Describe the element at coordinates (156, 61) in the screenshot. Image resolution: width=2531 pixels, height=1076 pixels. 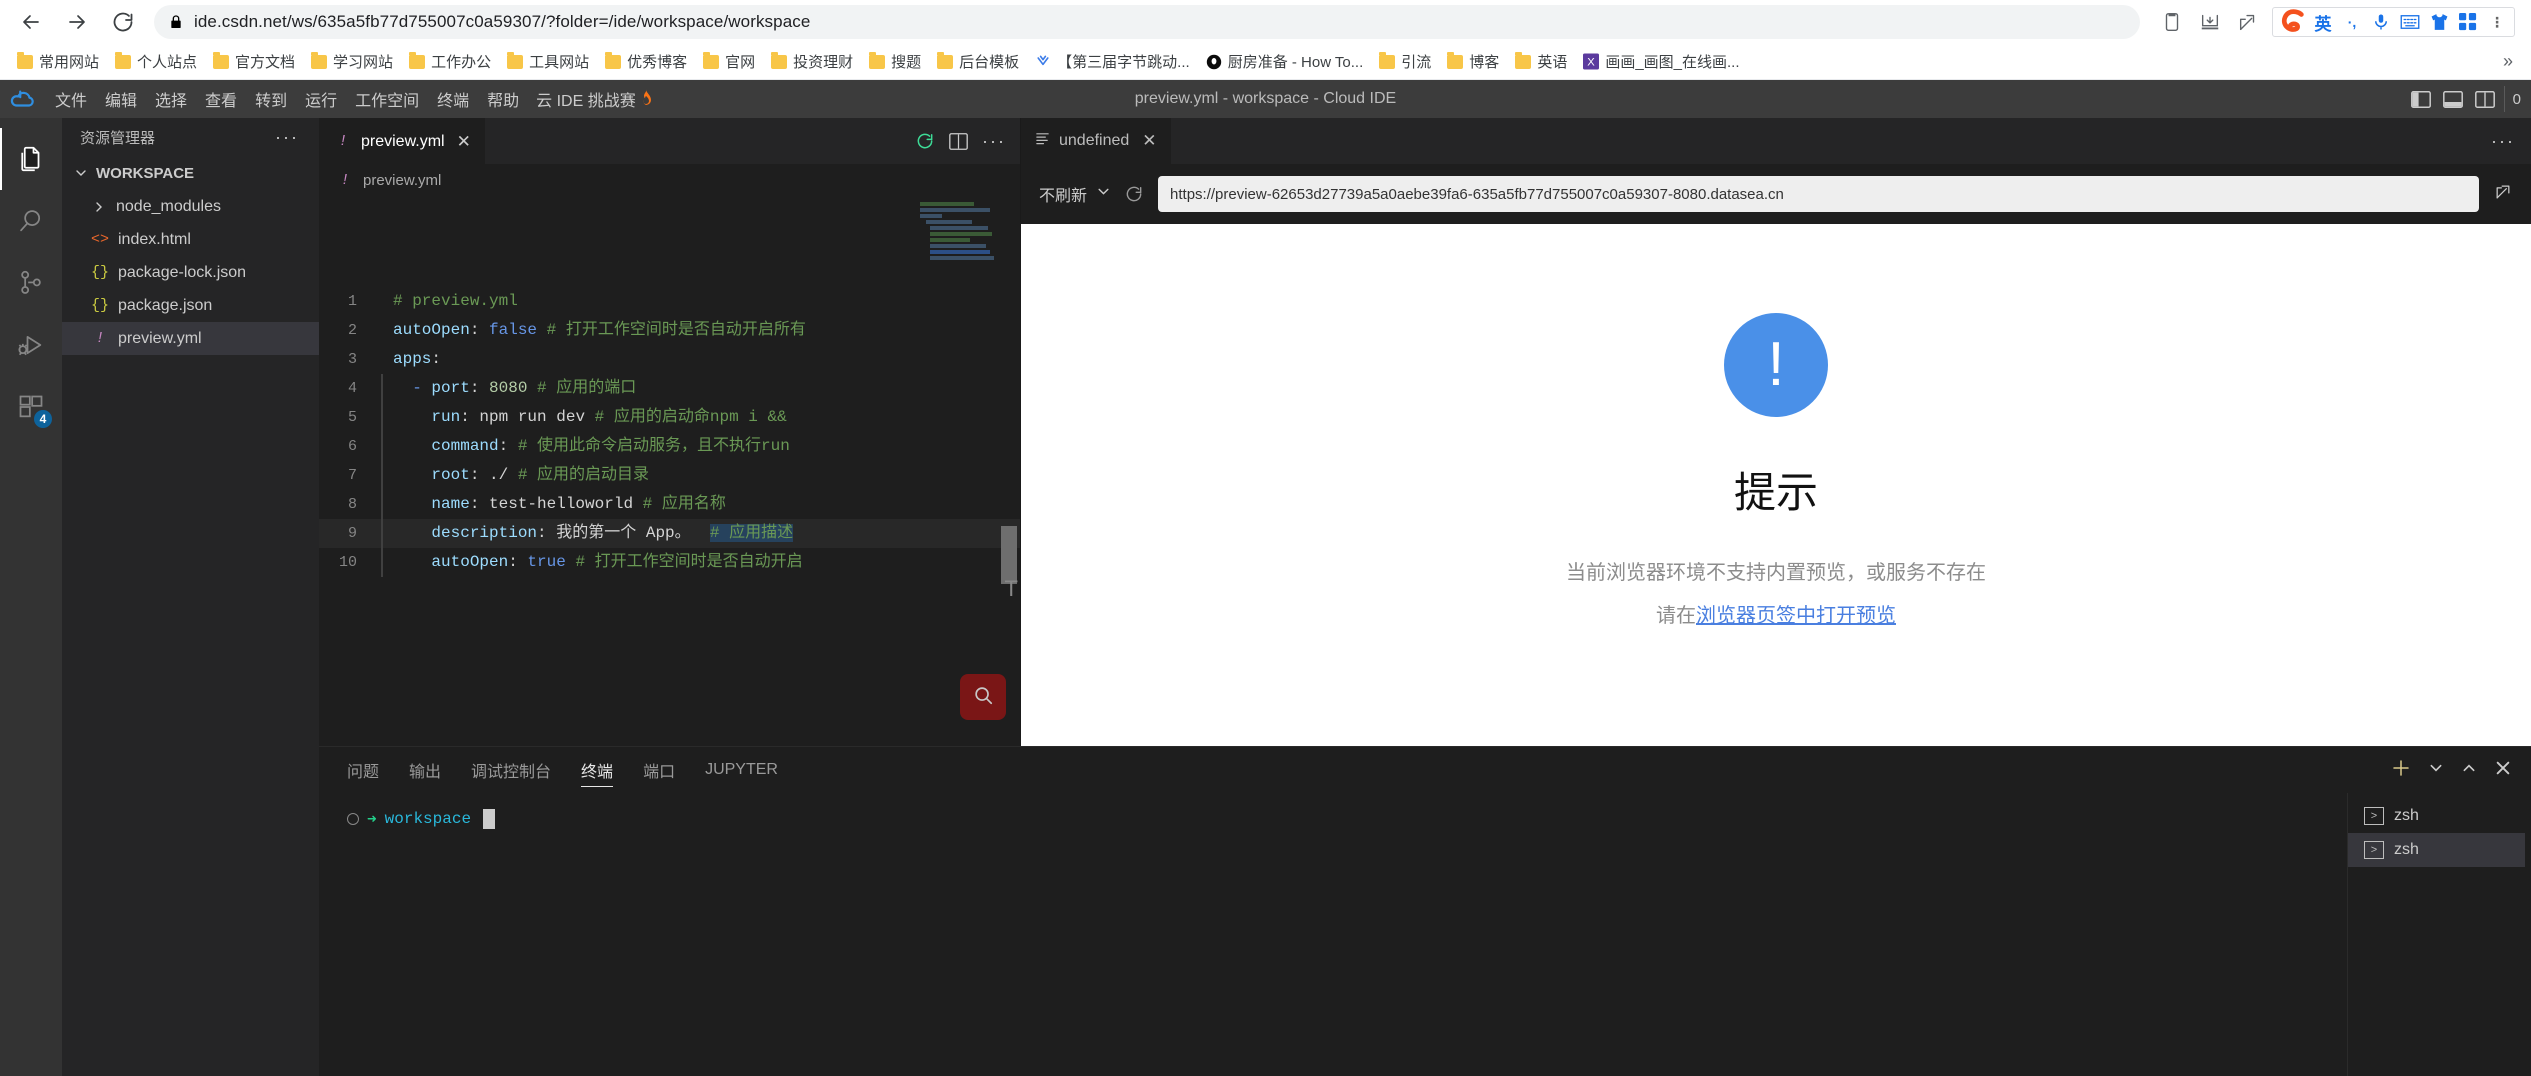
I see `bookmark-item: 个人站点` at that location.